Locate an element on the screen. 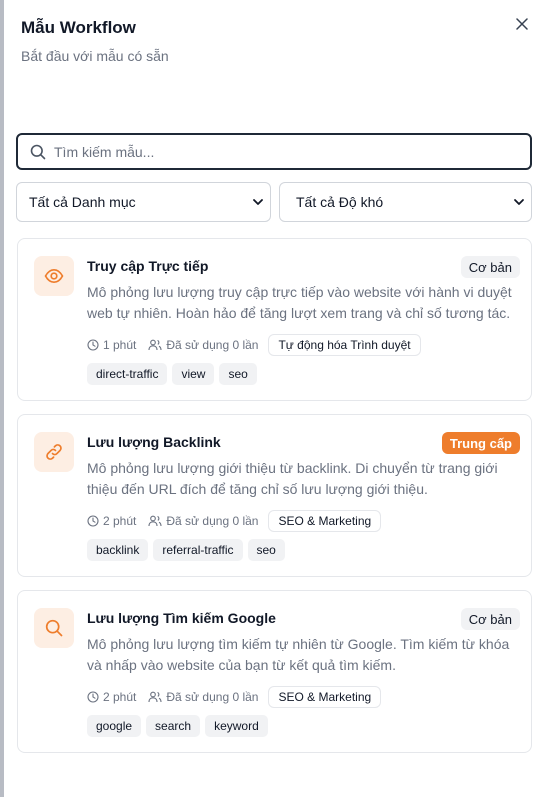 Image resolution: width=542 pixels, height=797 pixels. card-title: Lưu lượng Backlink is located at coordinates (154, 442).